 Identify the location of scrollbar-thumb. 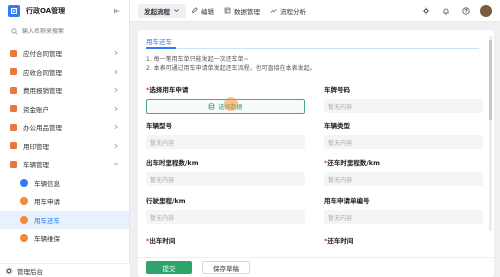
(490, 80).